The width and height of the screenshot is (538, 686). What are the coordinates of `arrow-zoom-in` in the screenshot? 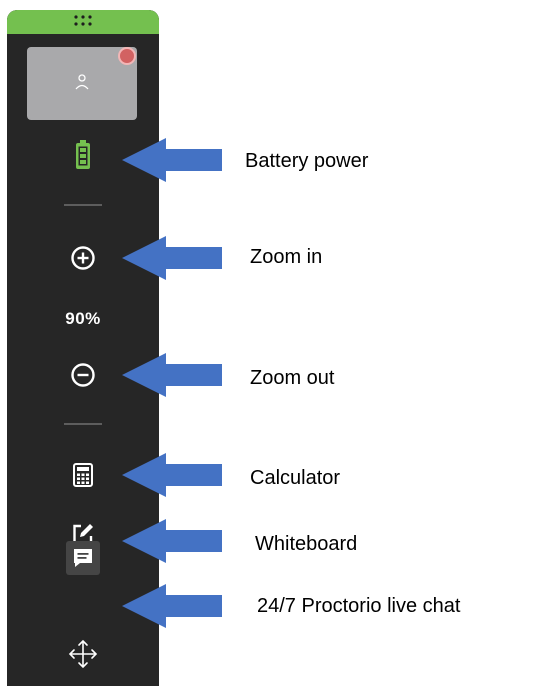 It's located at (172, 258).